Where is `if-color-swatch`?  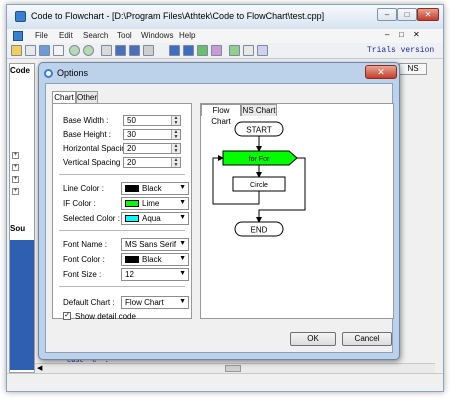 if-color-swatch is located at coordinates (132, 203).